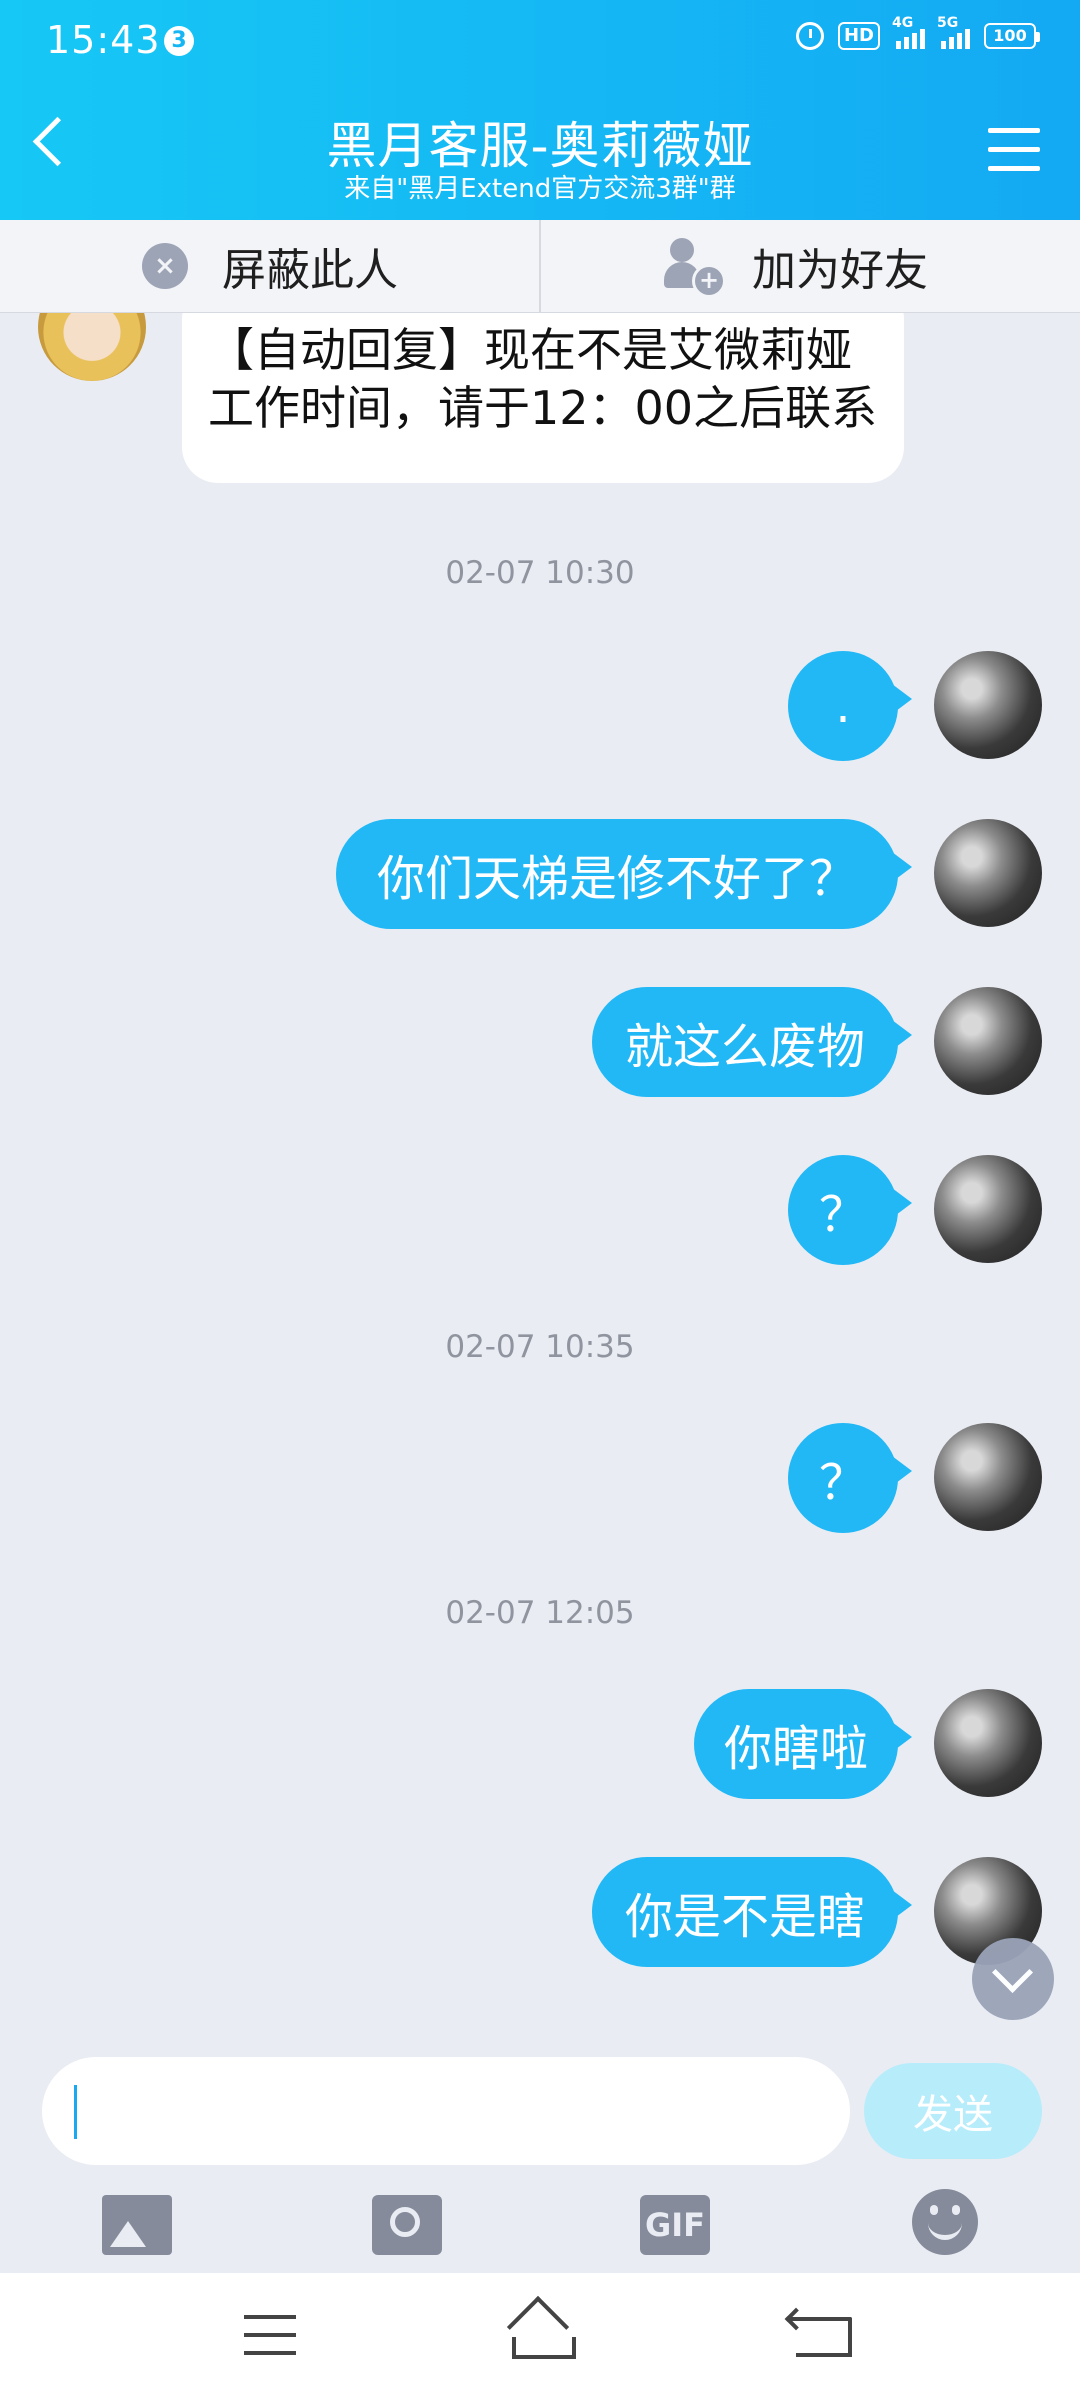 The height and width of the screenshot is (2400, 1080). I want to click on message-text: 你瞎啦, so click(796, 1749).